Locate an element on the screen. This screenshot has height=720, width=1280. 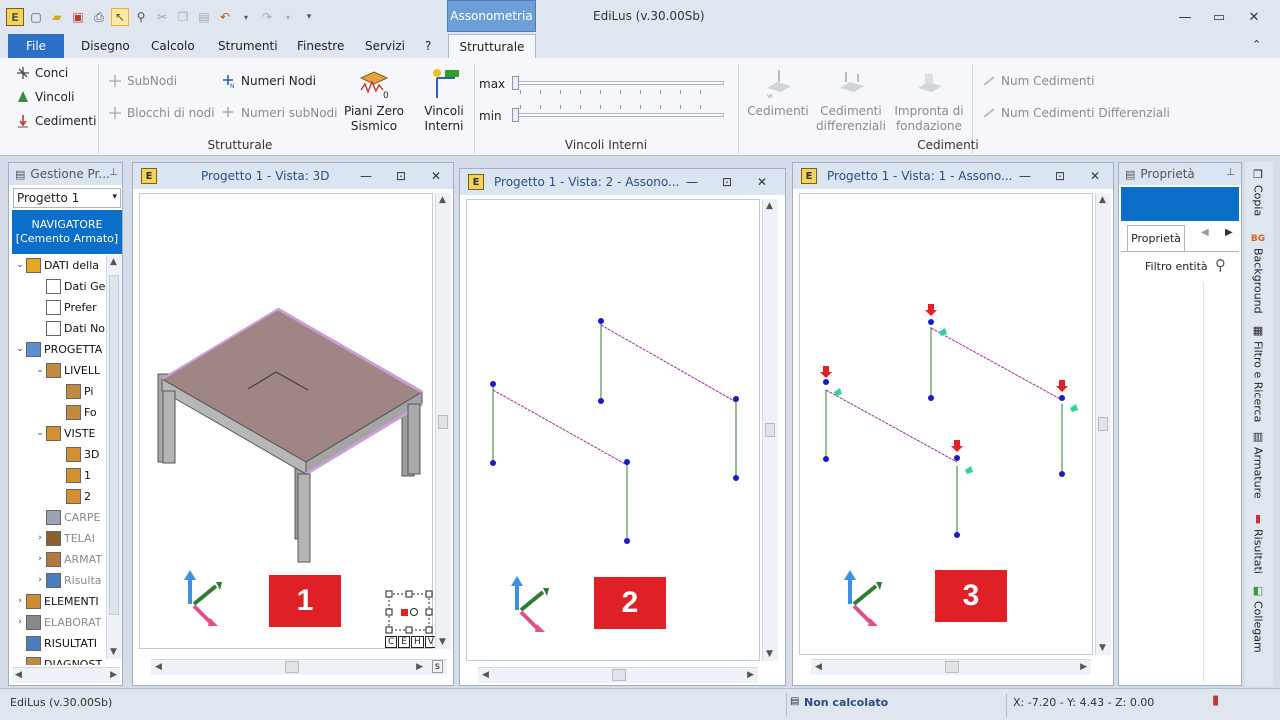
tree-item: ⌄ PROGETTA is located at coordinates (57, 349).